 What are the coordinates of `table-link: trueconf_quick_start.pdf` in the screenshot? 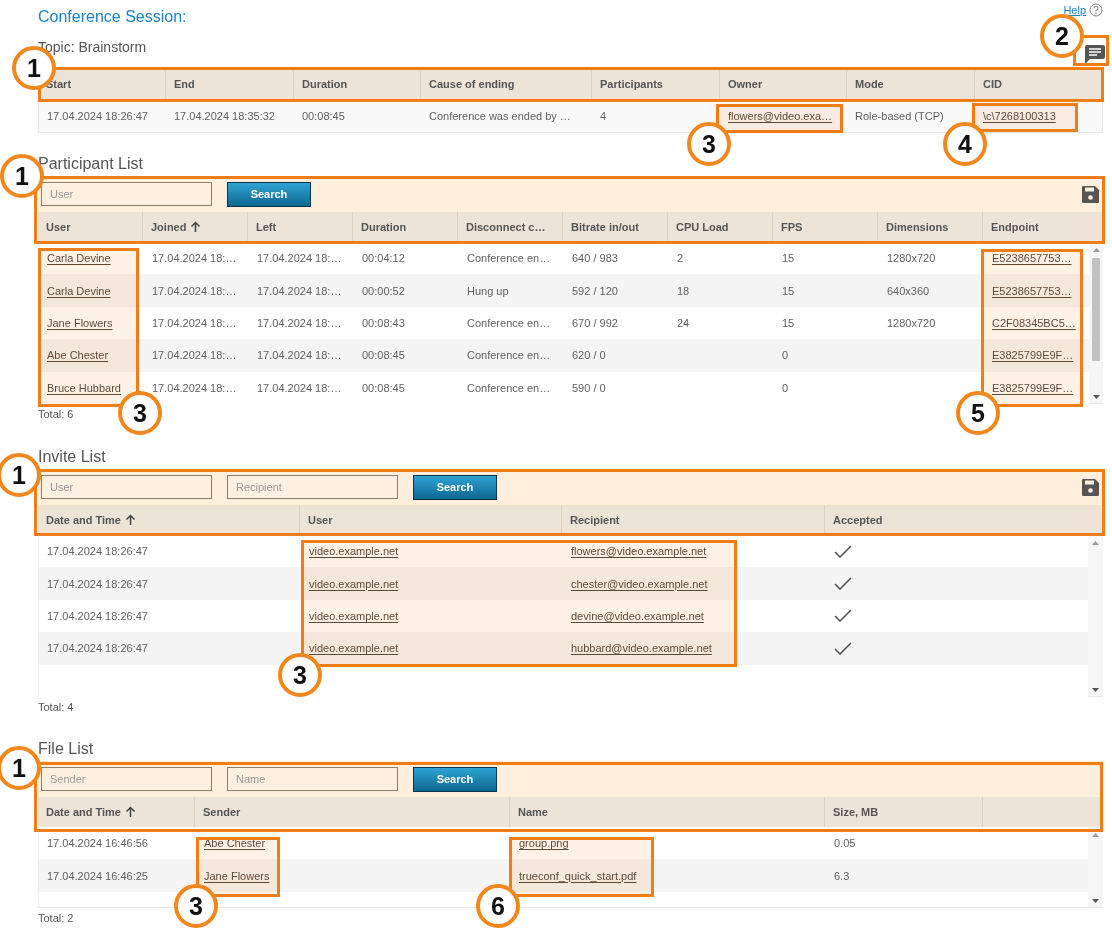 It's located at (578, 875).